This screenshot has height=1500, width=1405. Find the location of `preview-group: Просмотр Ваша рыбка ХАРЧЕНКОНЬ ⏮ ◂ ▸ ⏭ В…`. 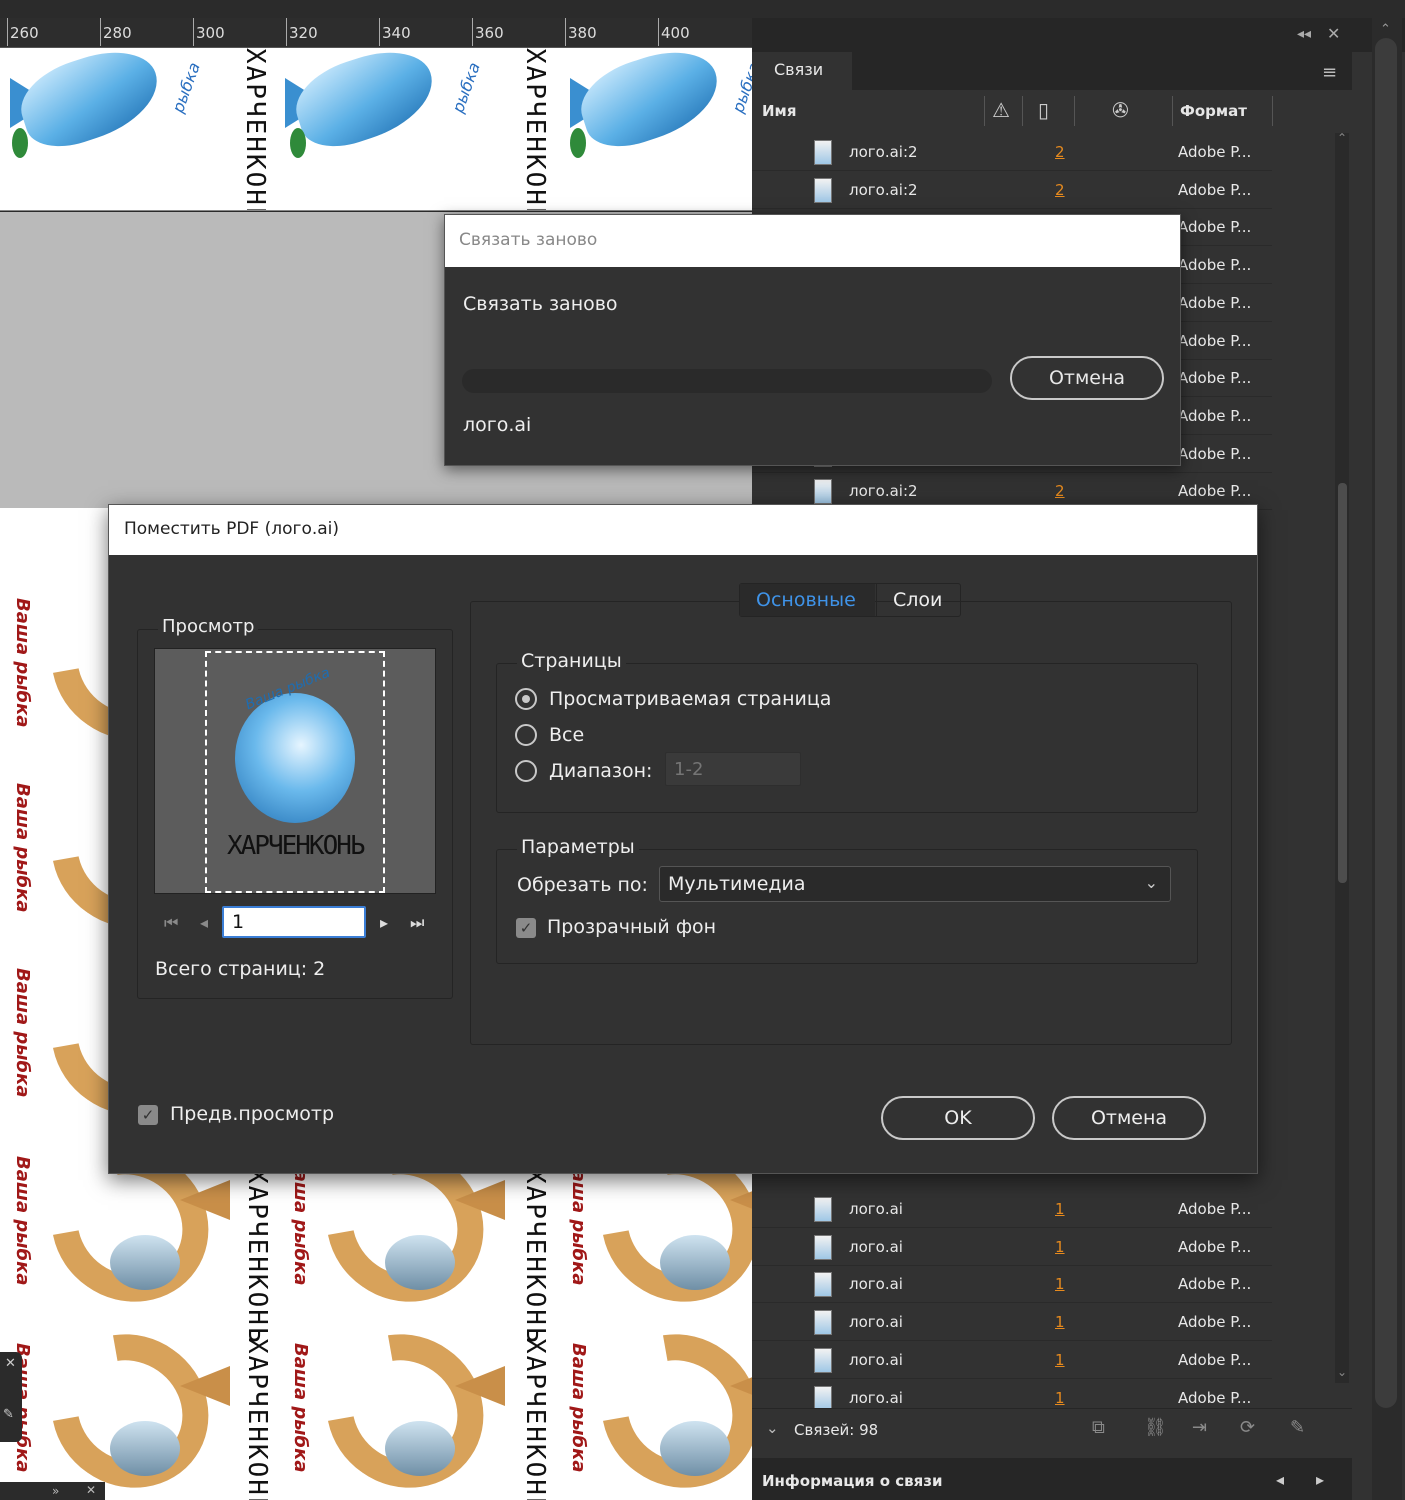

preview-group: Просмотр Ваша рыбка ХАРЧЕНКОНЬ ⏮ ◂ ▸ ⏭ В… is located at coordinates (295, 807).